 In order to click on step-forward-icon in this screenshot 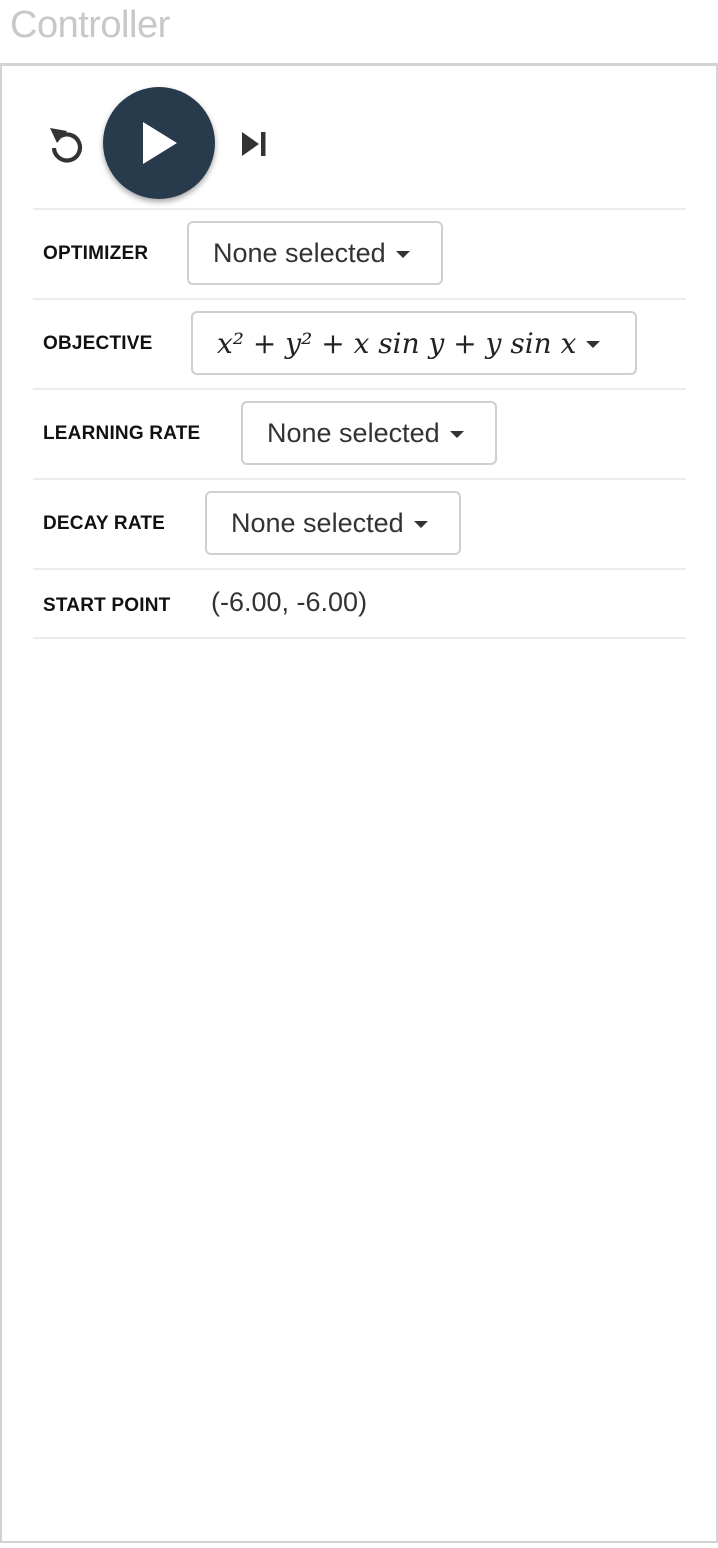, I will do `click(254, 144)`.